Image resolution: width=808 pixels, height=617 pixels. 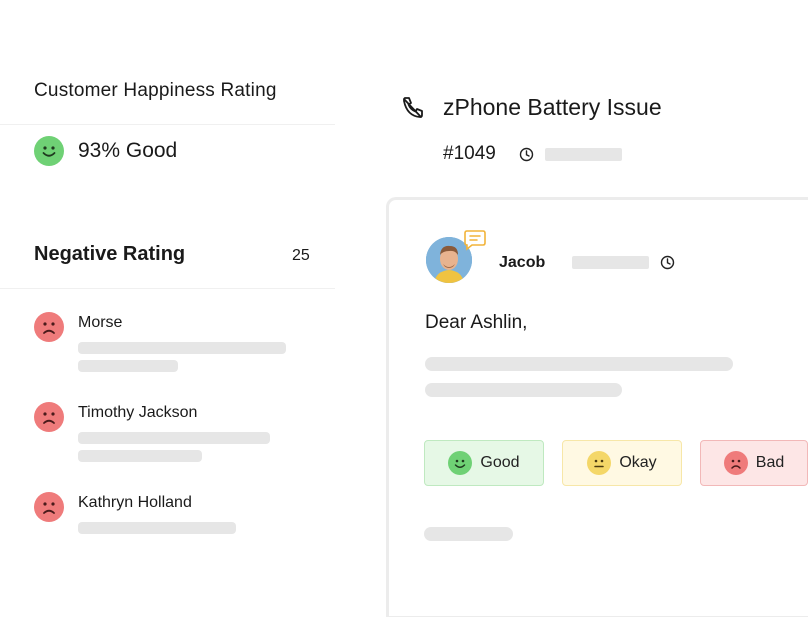 I want to click on ticket-title: zPhone Battery Issue, so click(x=552, y=107).